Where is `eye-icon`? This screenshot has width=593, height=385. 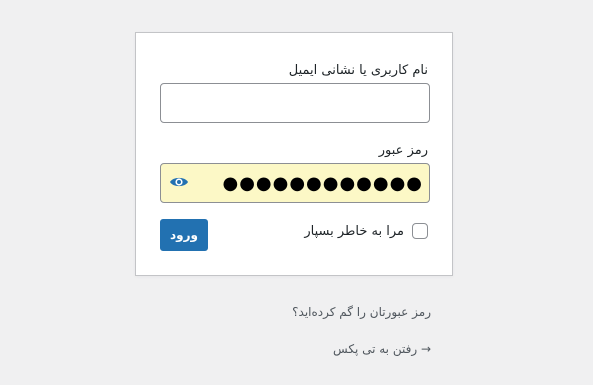
eye-icon is located at coordinates (179, 183).